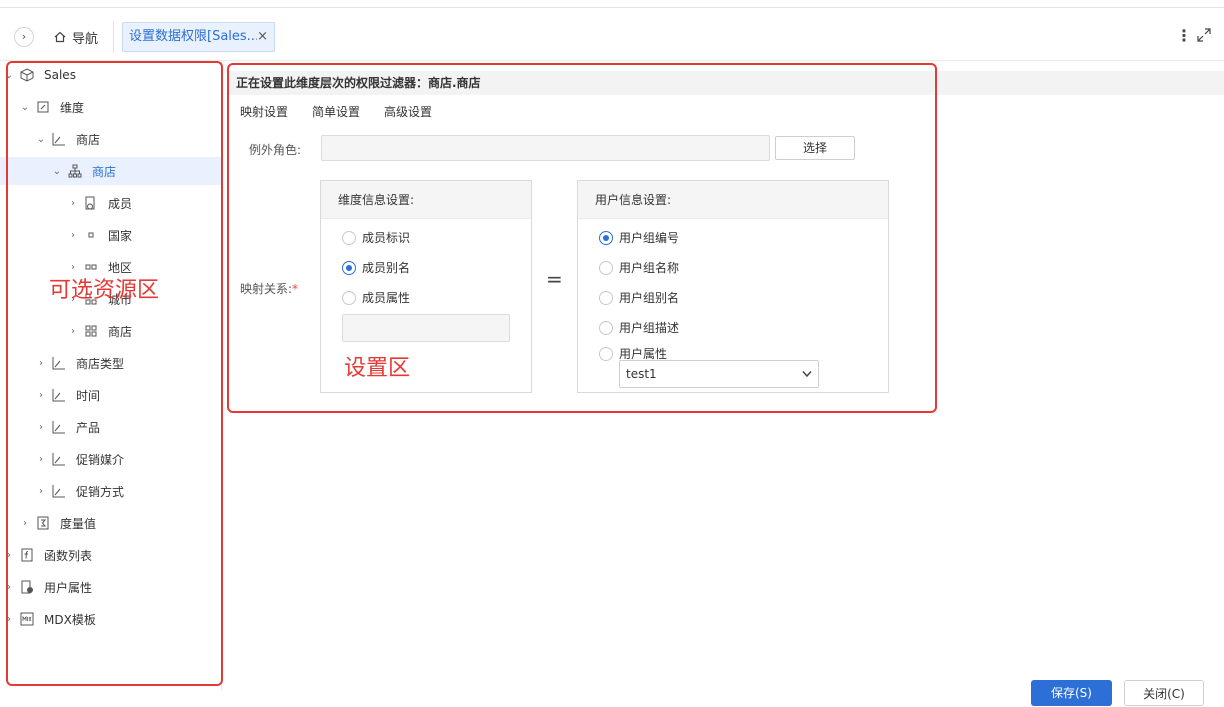  What do you see at coordinates (1164, 693) in the screenshot?
I see `close-button: 关闭(C)` at bounding box center [1164, 693].